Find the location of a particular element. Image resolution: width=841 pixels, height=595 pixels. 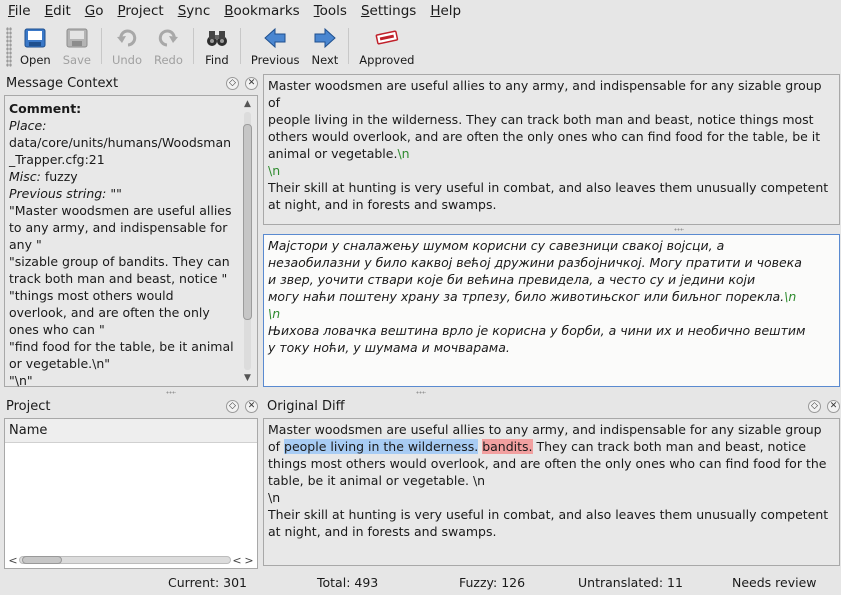

undo-icon is located at coordinates (127, 38).